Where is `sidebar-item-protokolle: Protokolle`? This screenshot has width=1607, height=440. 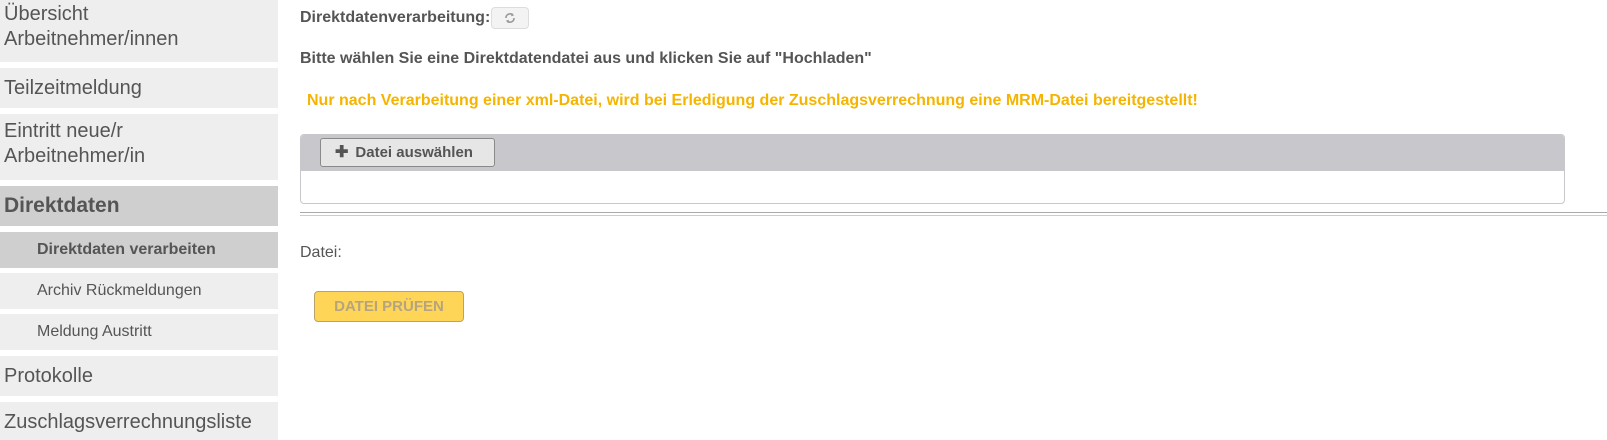 sidebar-item-protokolle: Protokolle is located at coordinates (139, 376).